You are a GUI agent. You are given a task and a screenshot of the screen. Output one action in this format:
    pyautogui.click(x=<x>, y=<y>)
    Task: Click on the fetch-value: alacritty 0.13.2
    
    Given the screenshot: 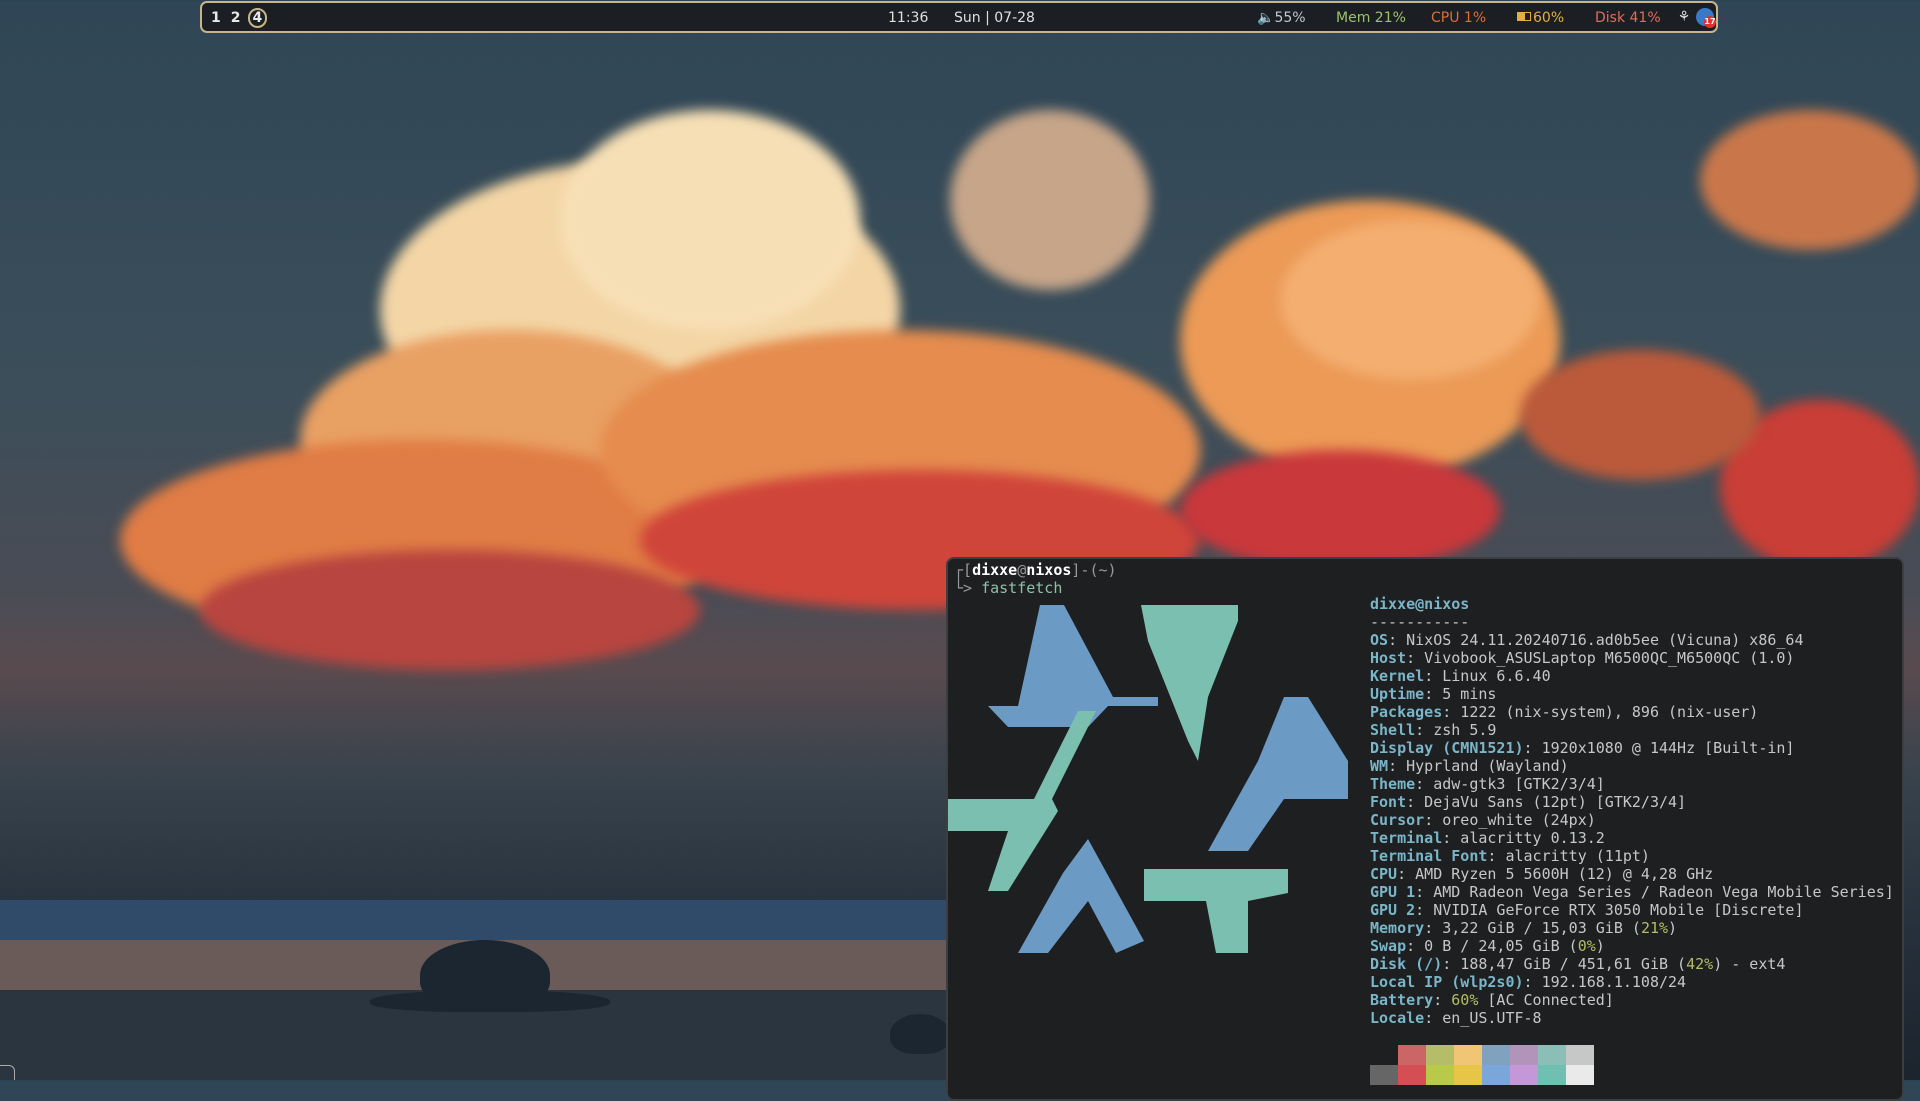 What is the action you would take?
    pyautogui.click(x=1528, y=838)
    